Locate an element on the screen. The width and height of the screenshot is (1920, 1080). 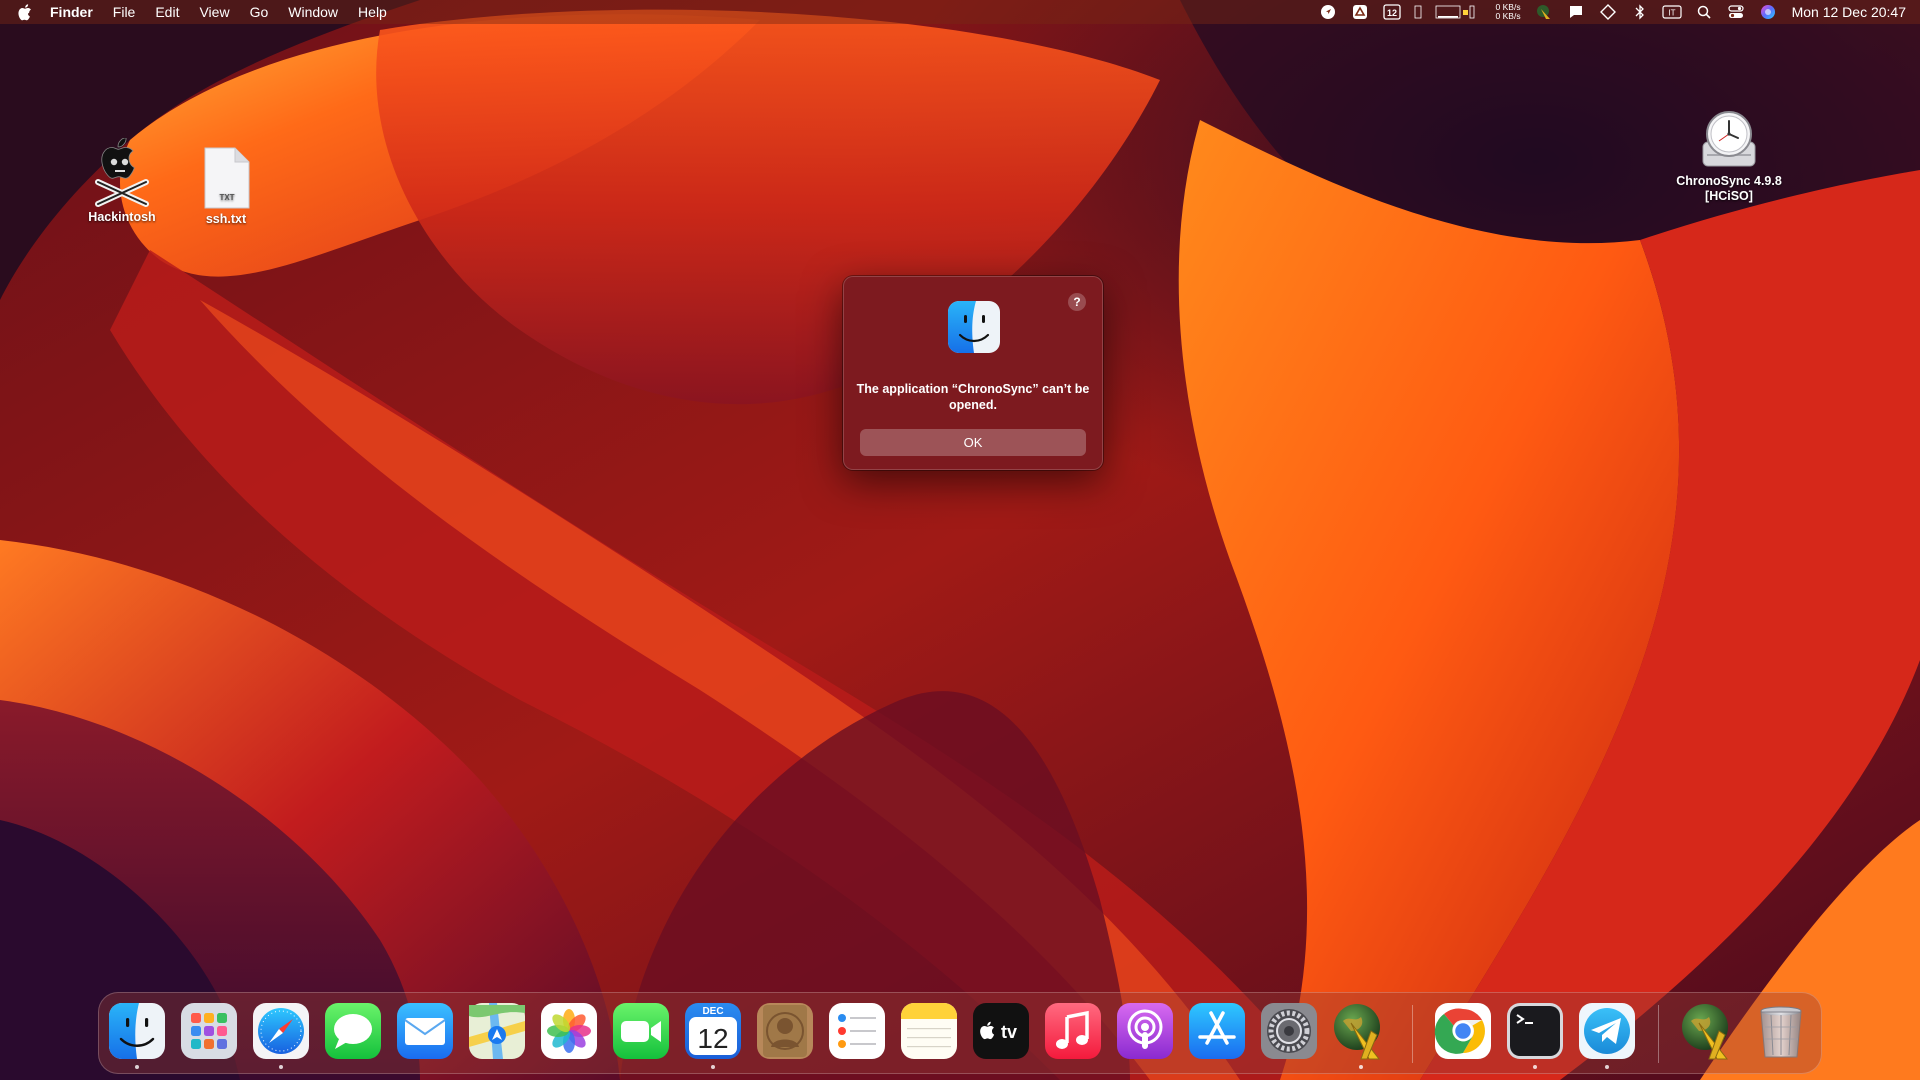
opencore-menu-icon is located at coordinates (1544, 12).